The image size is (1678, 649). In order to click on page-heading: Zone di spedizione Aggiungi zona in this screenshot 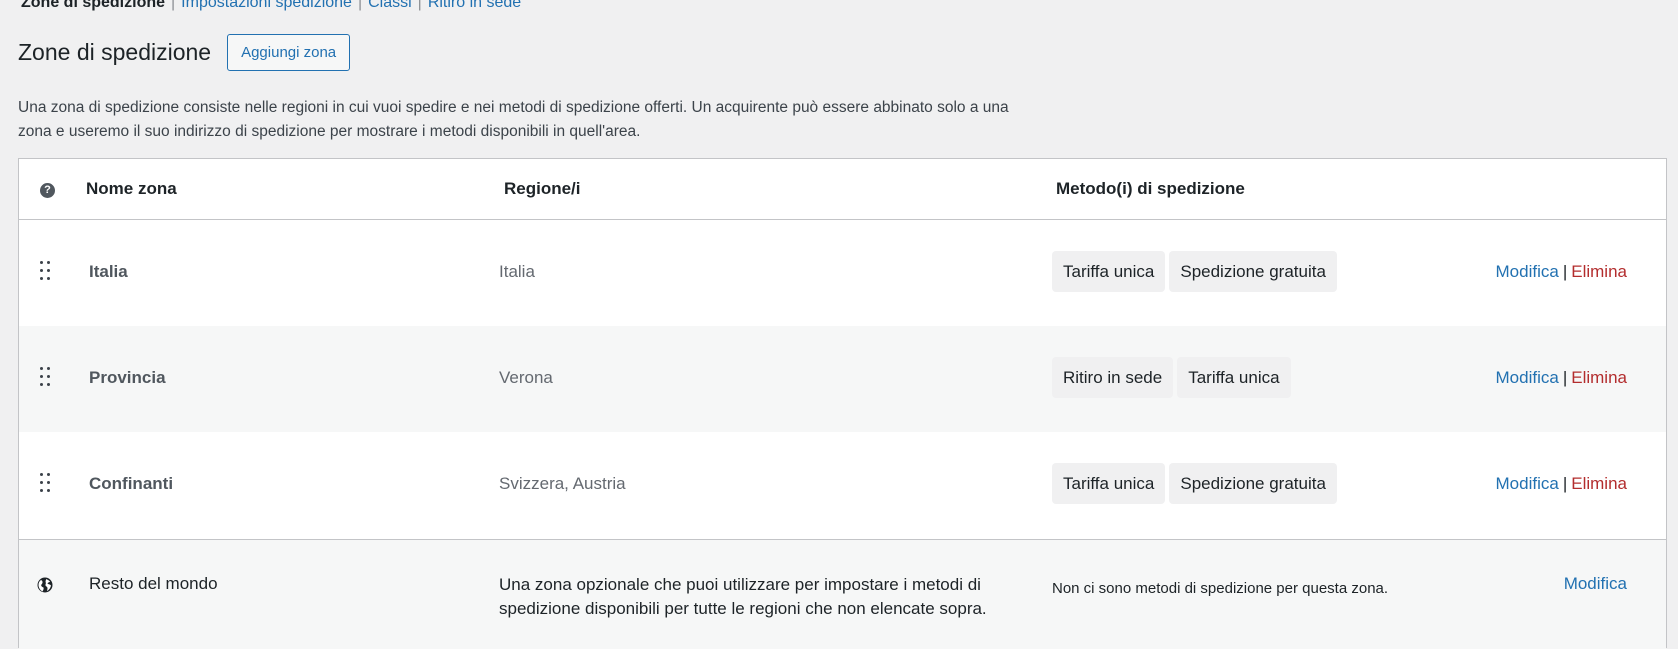, I will do `click(184, 52)`.